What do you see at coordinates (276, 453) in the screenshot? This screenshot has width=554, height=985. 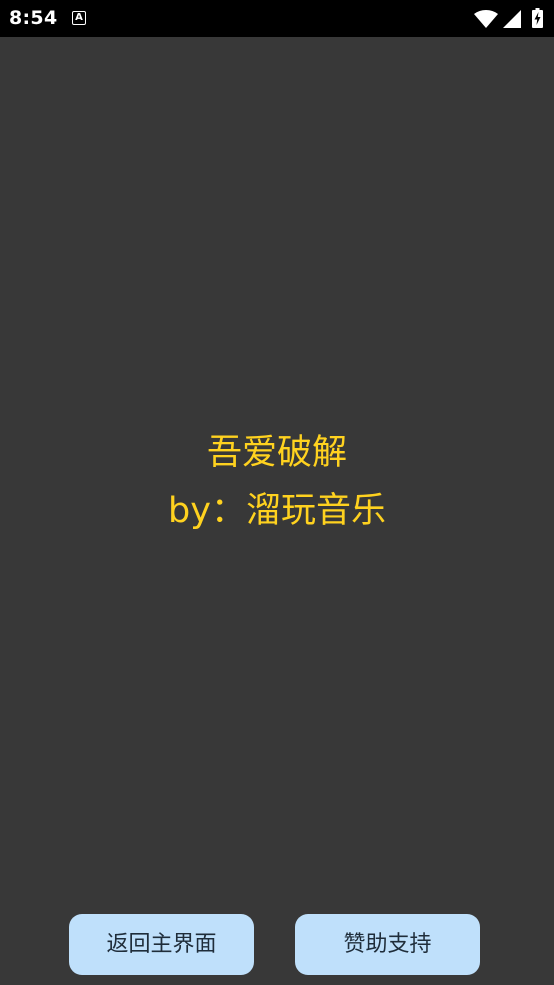 I see `message-title: 吾爱破解` at bounding box center [276, 453].